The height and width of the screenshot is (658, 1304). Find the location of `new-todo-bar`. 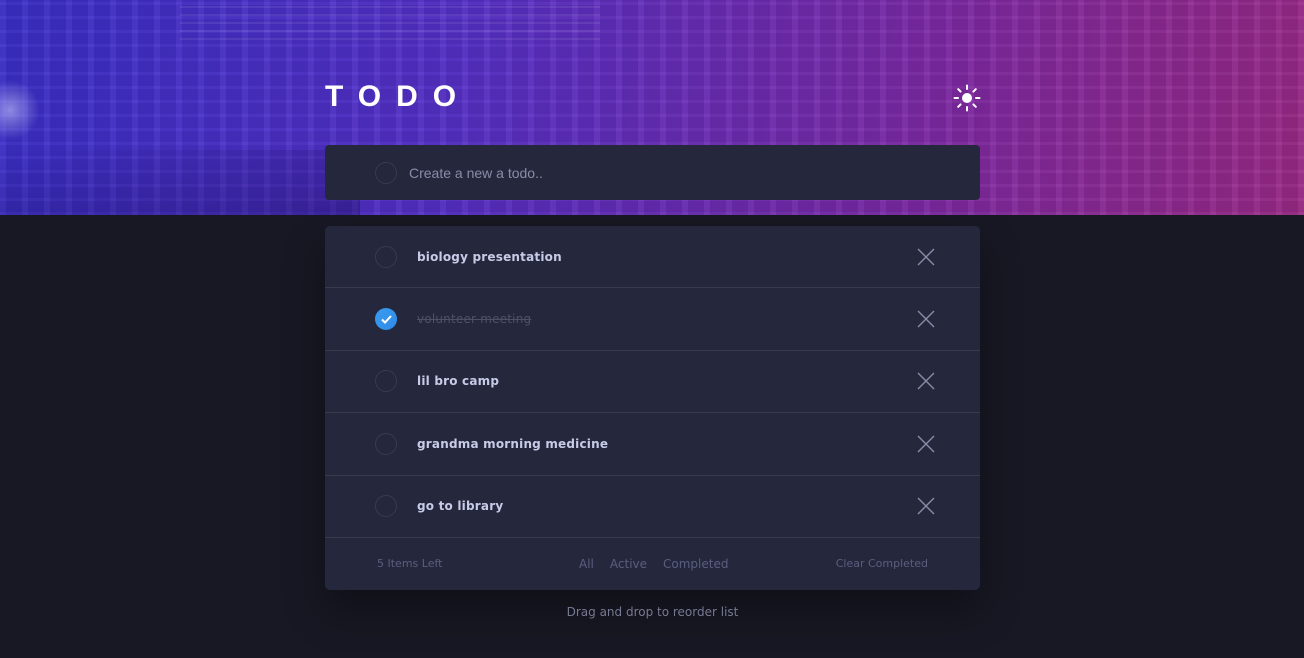

new-todo-bar is located at coordinates (652, 172).